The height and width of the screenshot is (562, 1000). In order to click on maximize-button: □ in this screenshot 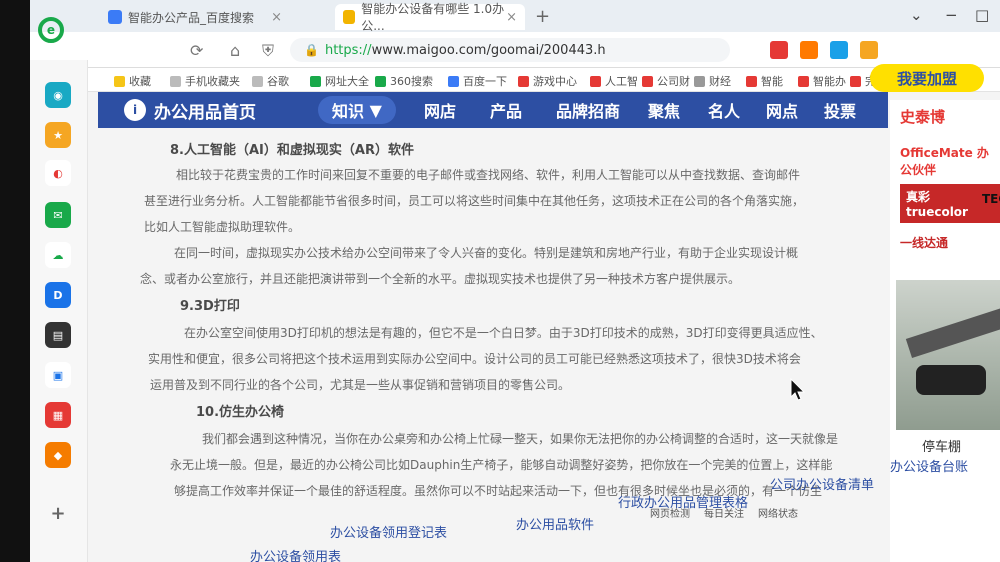, I will do `click(982, 15)`.